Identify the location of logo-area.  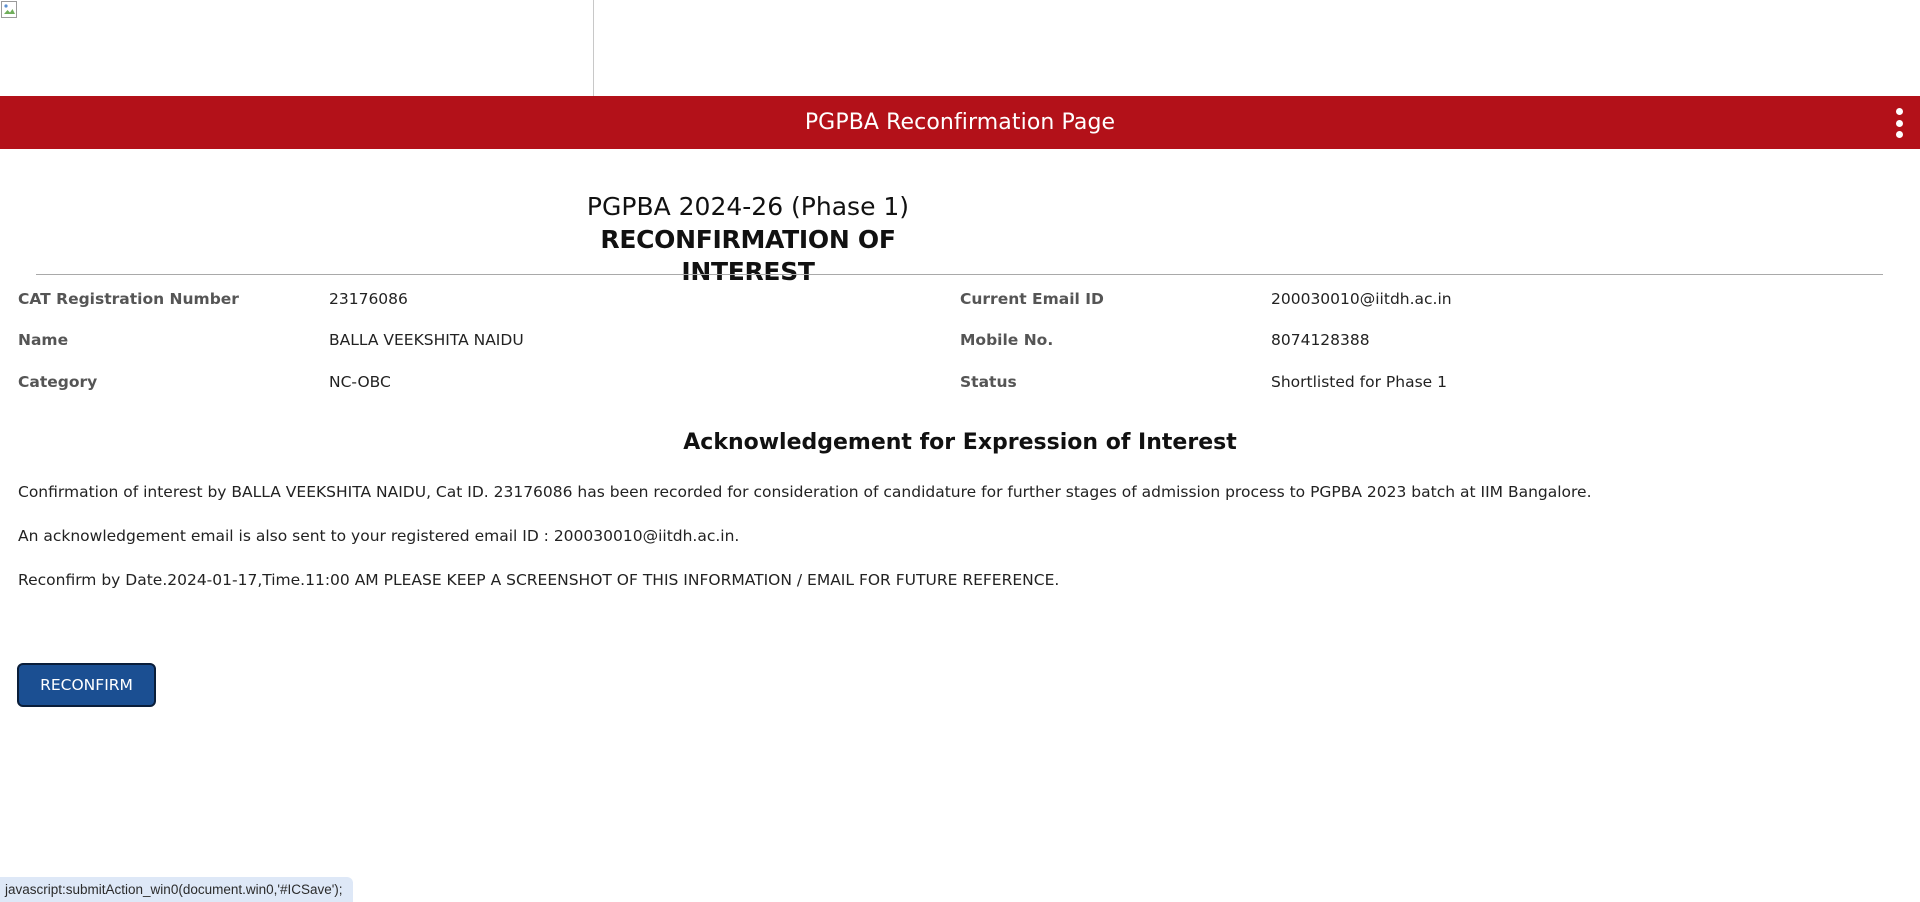
(297, 48).